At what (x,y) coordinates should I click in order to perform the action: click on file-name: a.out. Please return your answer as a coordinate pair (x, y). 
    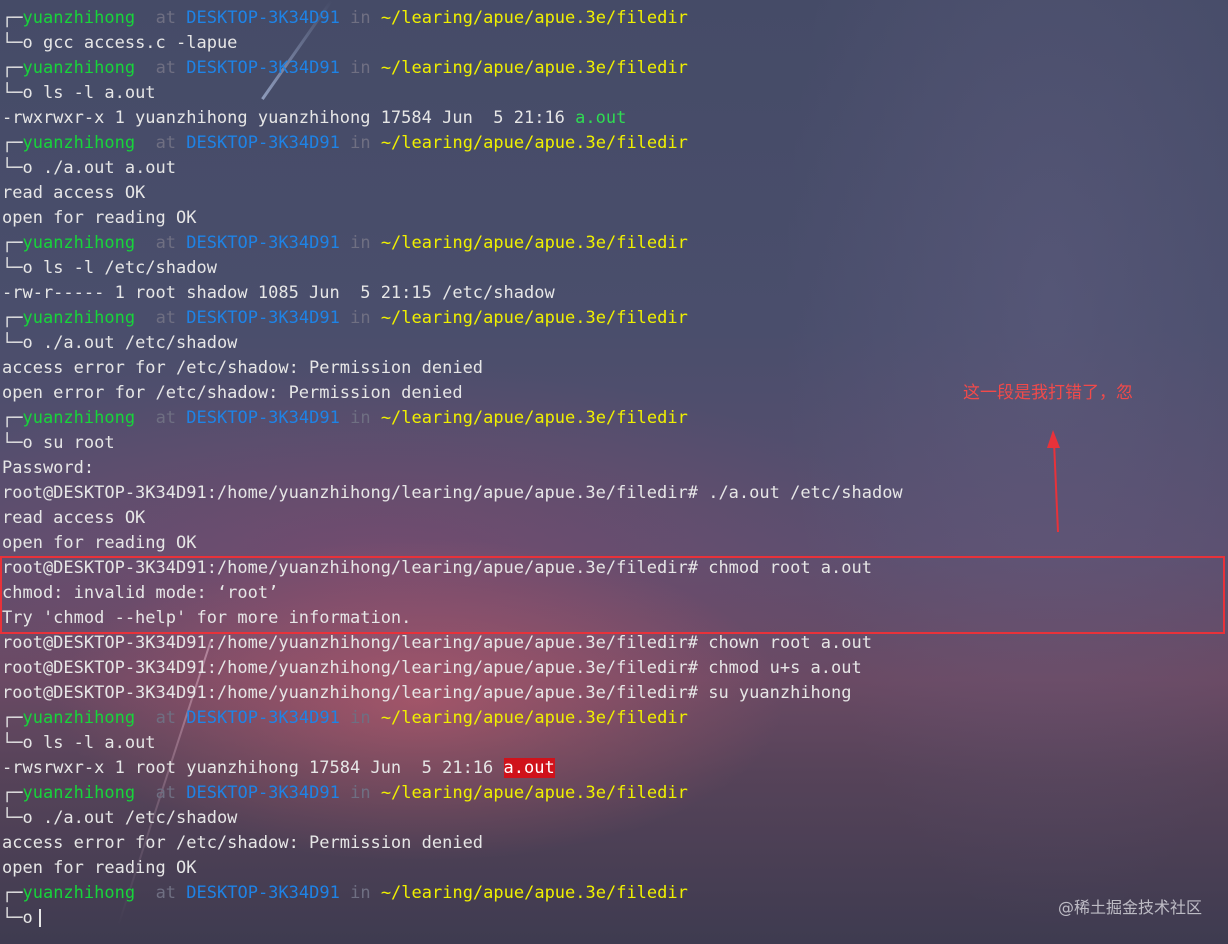
    Looking at the image, I should click on (601, 118).